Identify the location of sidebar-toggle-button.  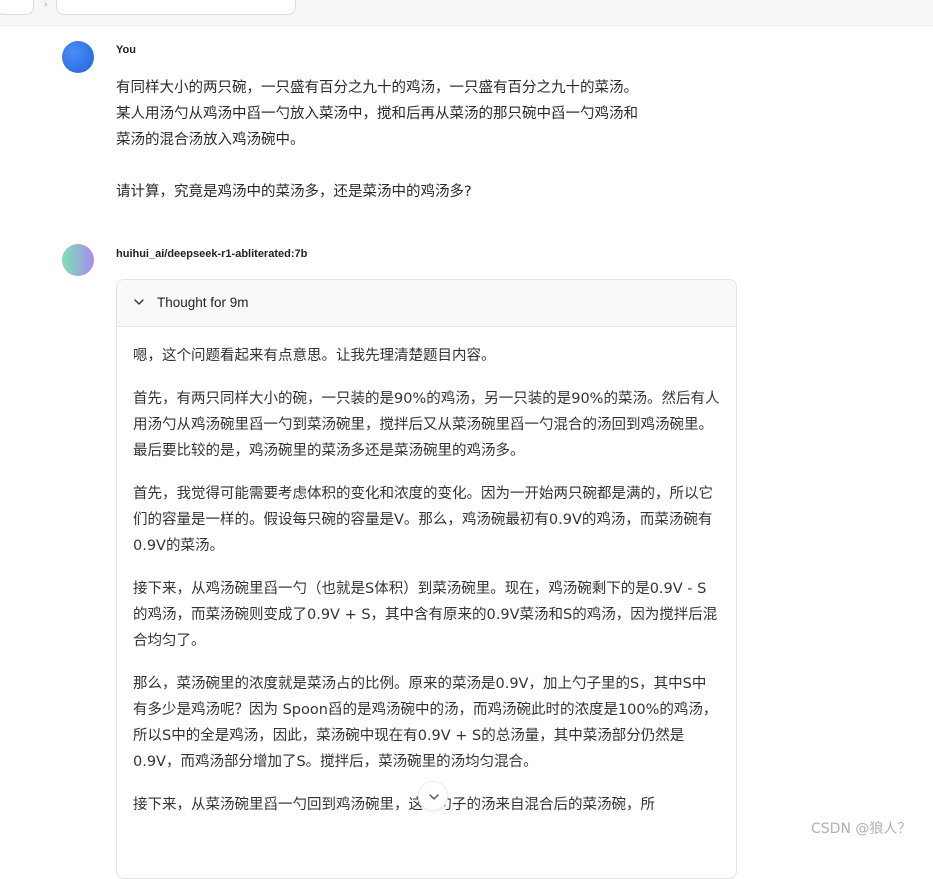
(17, 7).